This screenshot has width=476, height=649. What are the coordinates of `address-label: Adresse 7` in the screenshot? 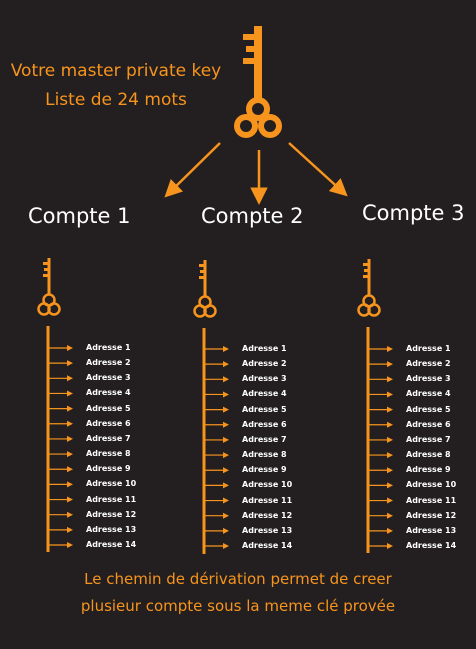 It's located at (428, 439).